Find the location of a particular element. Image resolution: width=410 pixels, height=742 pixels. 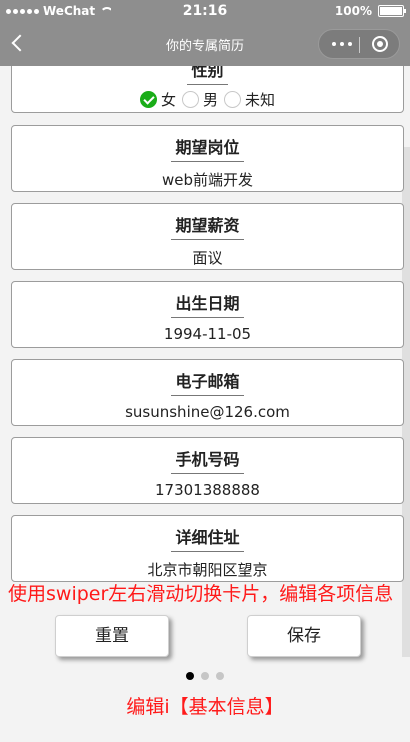

gender-option-female: 女 is located at coordinates (157, 99).